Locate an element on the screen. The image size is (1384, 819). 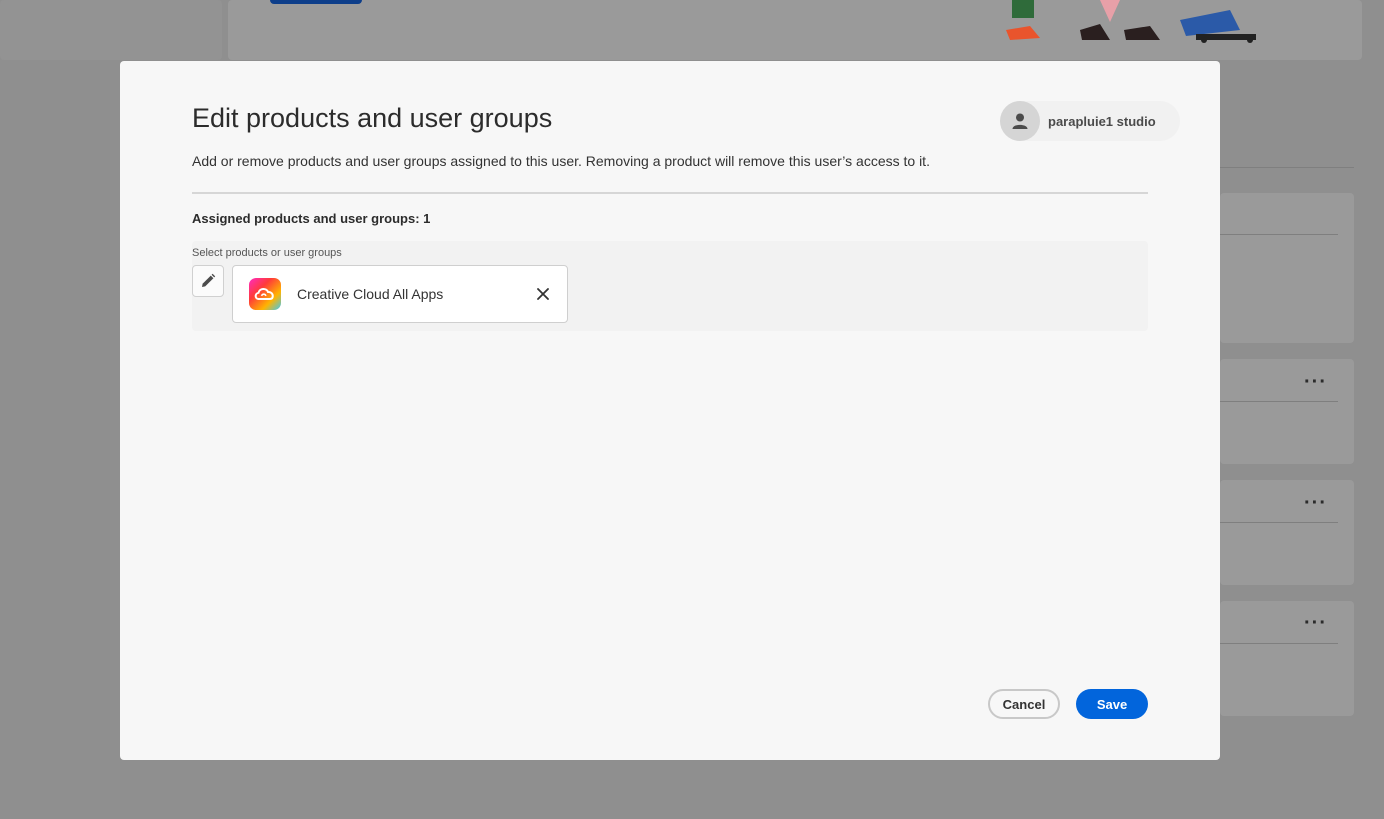
product-tag: Creative Cloud All Apps is located at coordinates (400, 294).